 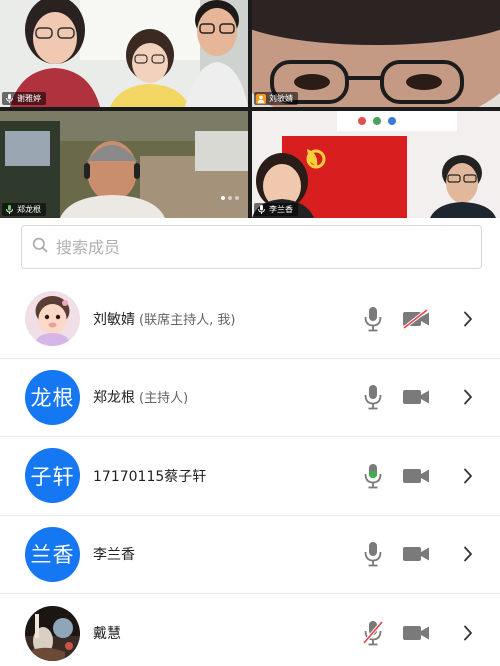 I want to click on child-photo-icon, so click(x=52, y=319).